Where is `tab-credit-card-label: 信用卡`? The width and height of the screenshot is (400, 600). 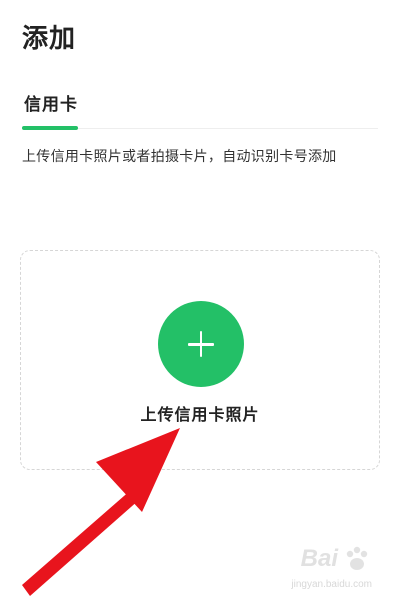
tab-credit-card-label: 信用卡 is located at coordinates (51, 105).